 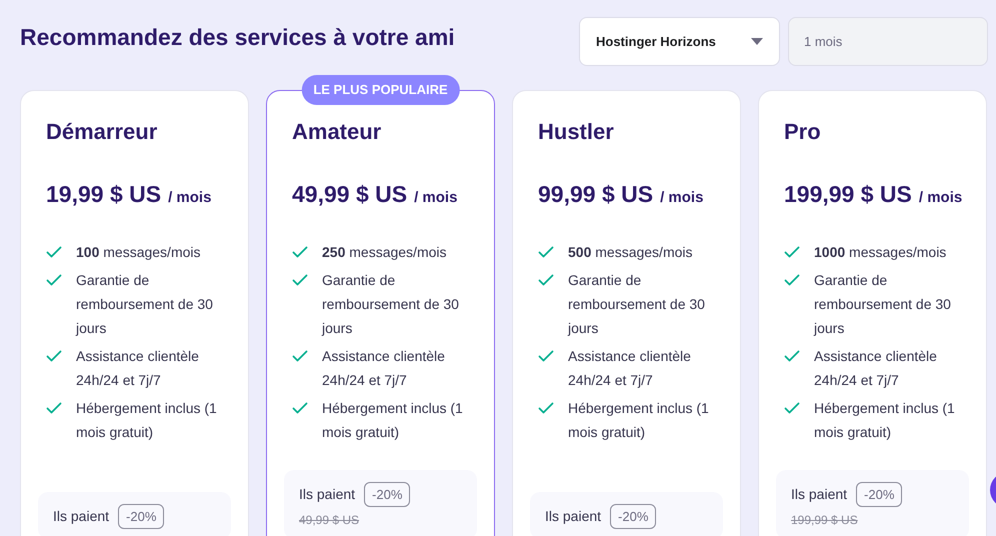 What do you see at coordinates (825, 520) in the screenshot?
I see `old-price: 199,99 $ US` at bounding box center [825, 520].